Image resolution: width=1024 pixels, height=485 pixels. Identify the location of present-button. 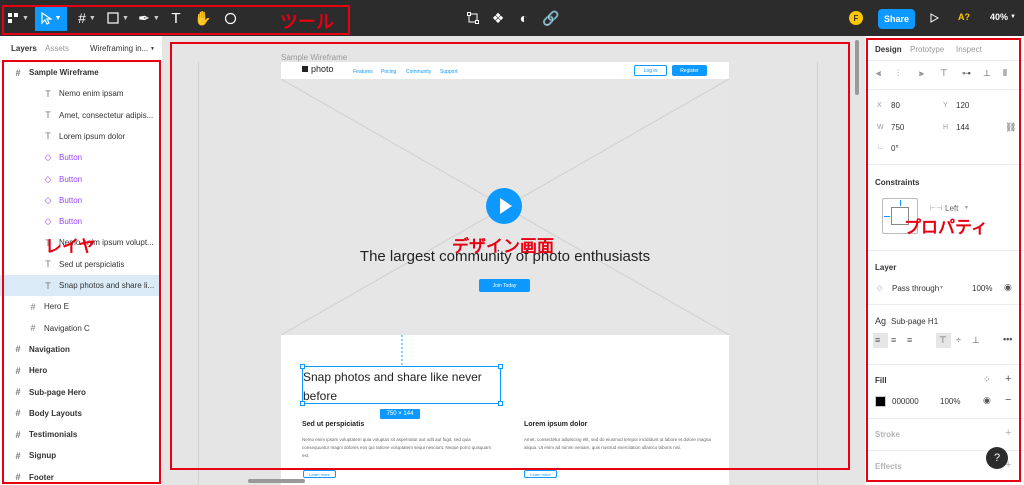
(934, 18).